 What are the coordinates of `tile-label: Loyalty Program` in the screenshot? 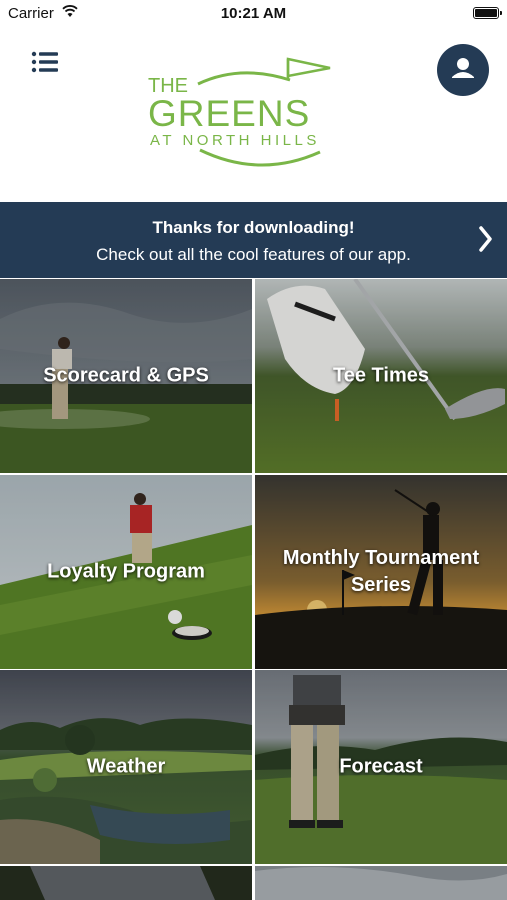 It's located at (126, 571).